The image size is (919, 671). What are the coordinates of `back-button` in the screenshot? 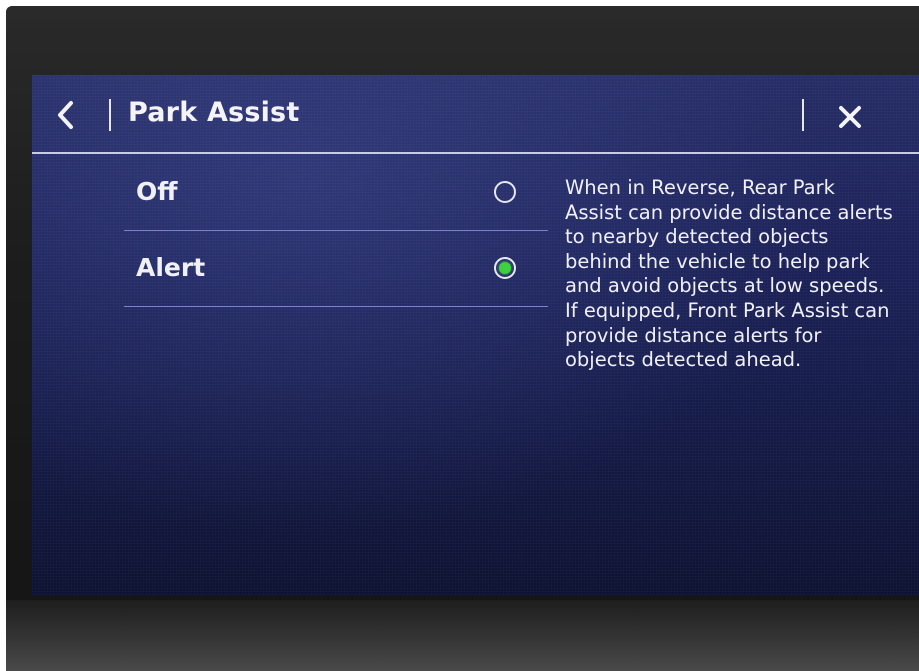 It's located at (66, 115).